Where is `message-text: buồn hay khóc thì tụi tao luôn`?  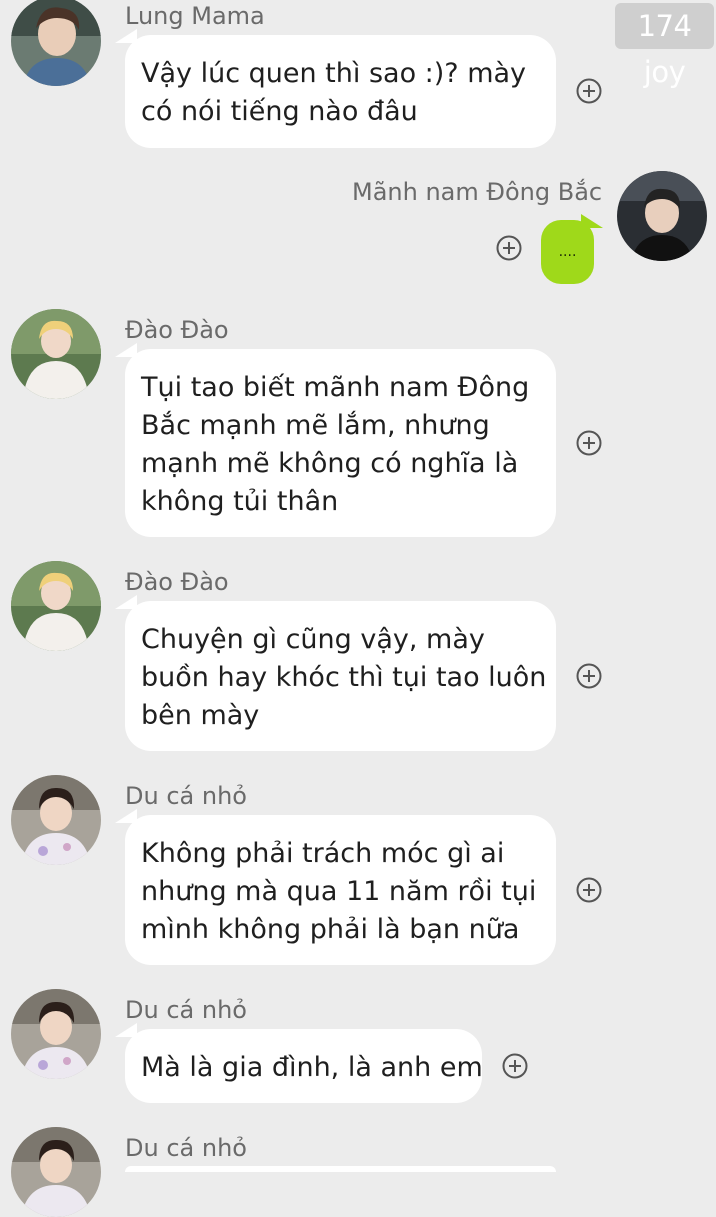 message-text: buồn hay khóc thì tụi tao luôn is located at coordinates (344, 677).